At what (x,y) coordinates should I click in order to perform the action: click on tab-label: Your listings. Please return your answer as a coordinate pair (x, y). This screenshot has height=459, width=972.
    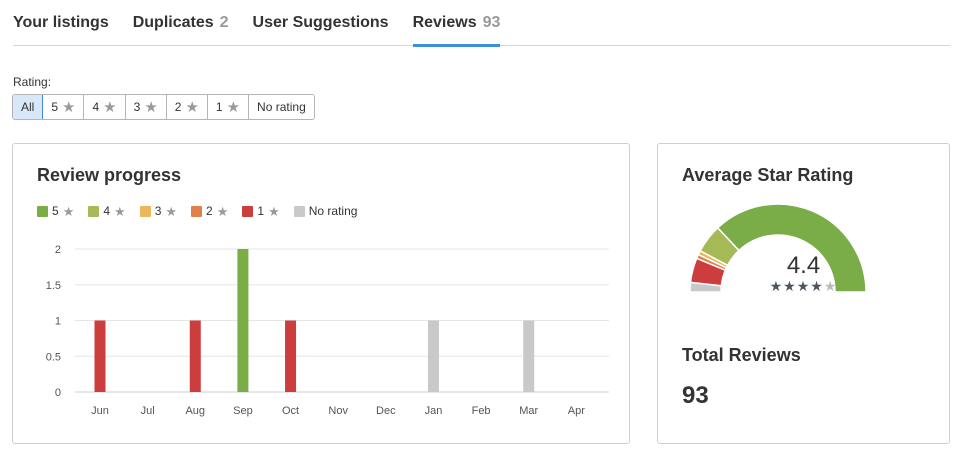
    Looking at the image, I should click on (61, 22).